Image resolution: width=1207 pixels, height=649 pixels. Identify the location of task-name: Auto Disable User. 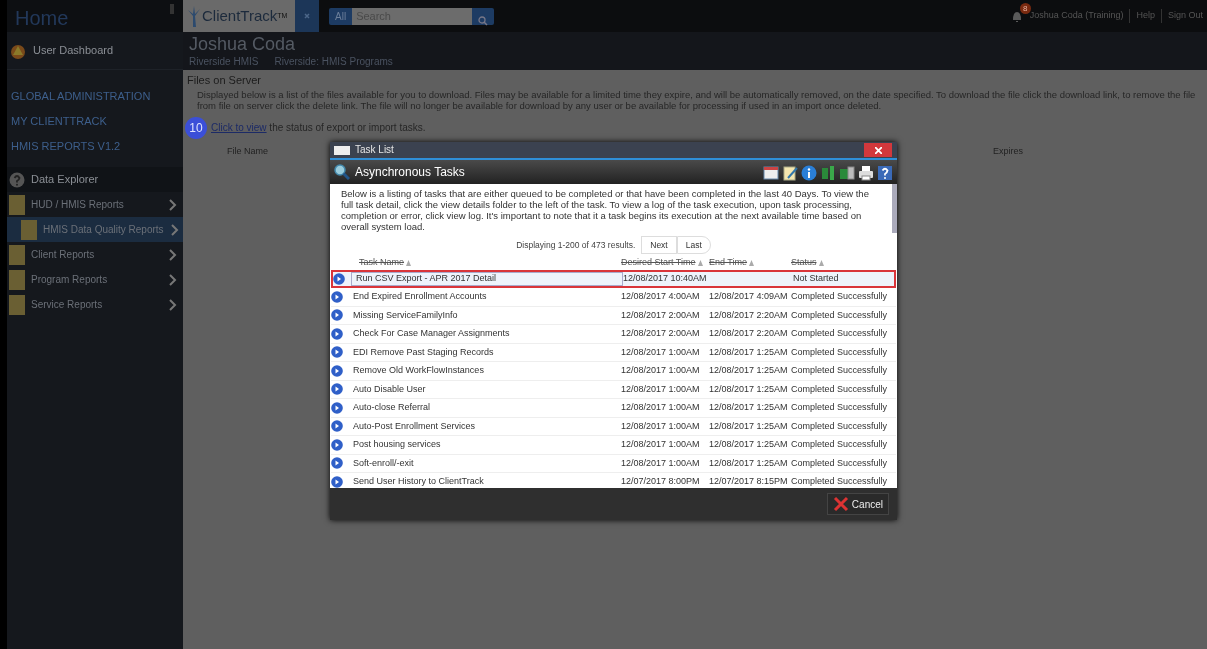
(485, 389).